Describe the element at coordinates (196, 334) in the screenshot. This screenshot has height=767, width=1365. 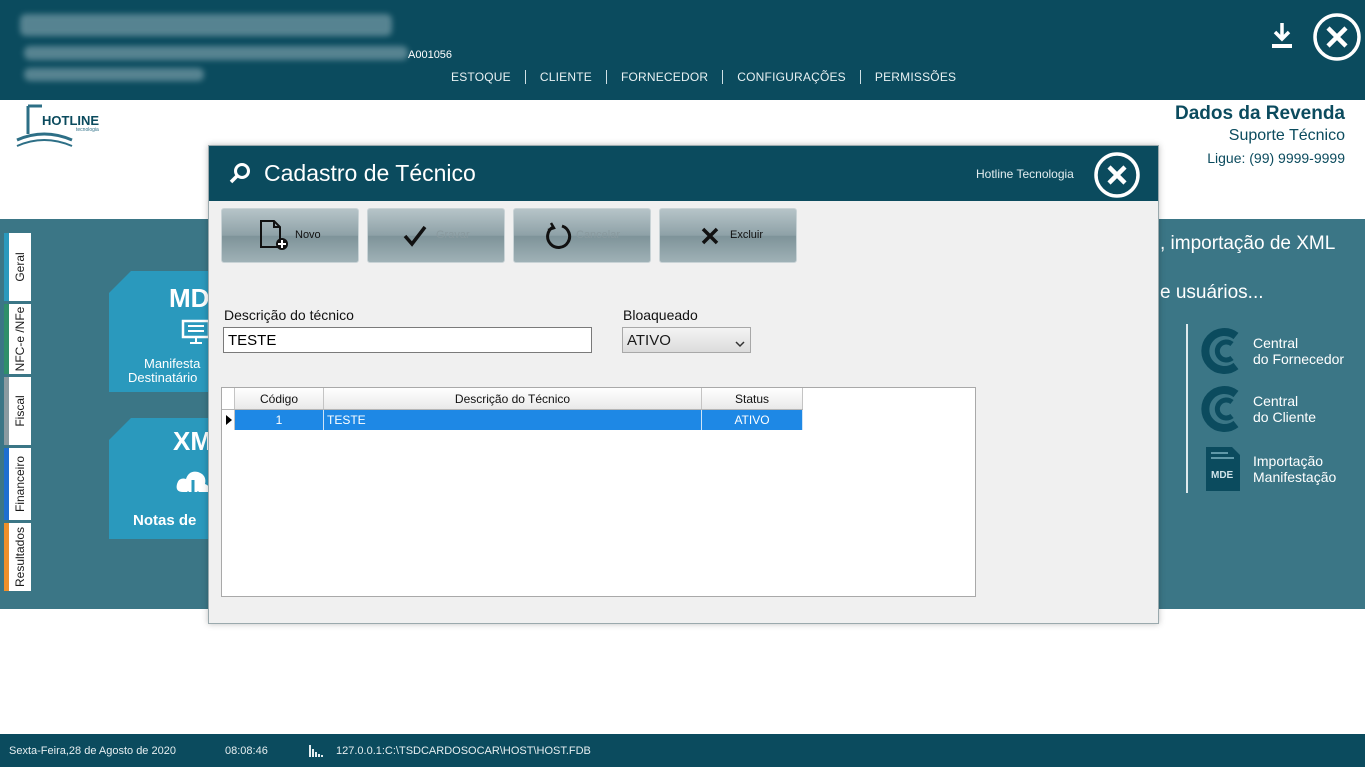
I see `monitor-icon` at that location.